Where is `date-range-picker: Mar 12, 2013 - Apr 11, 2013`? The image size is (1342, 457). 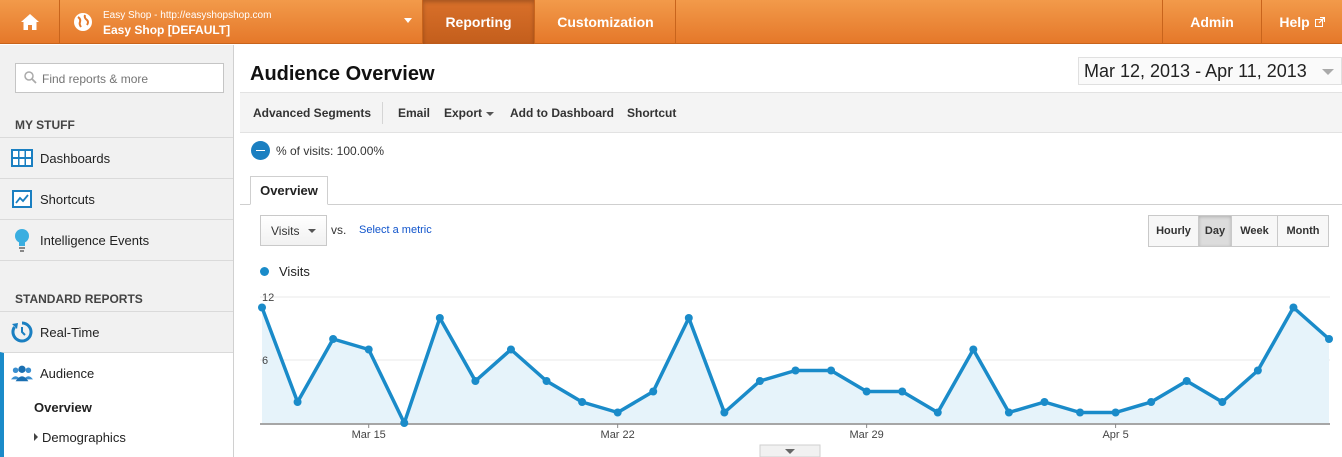
date-range-picker: Mar 12, 2013 - Apr 11, 2013 is located at coordinates (1210, 71).